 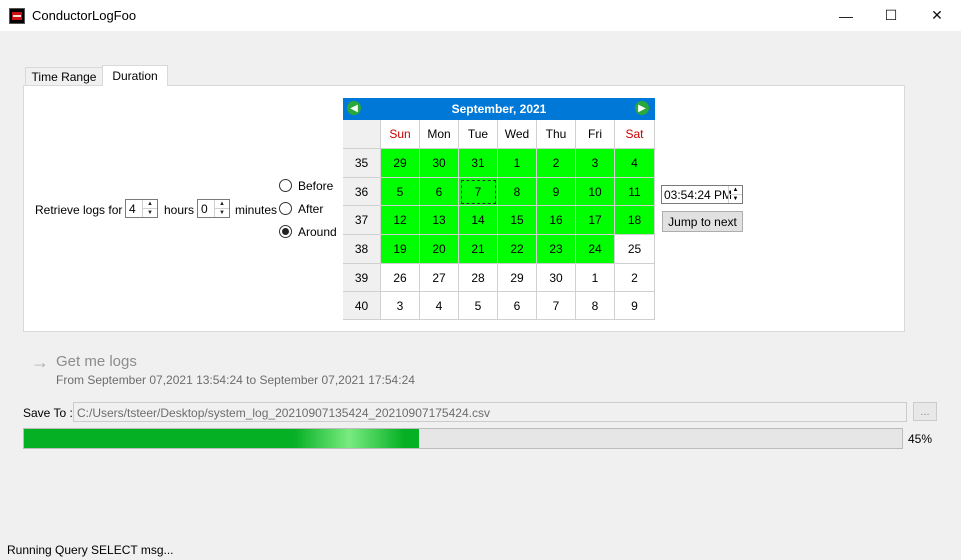 What do you see at coordinates (635, 192) in the screenshot?
I see `calendar-day: 11` at bounding box center [635, 192].